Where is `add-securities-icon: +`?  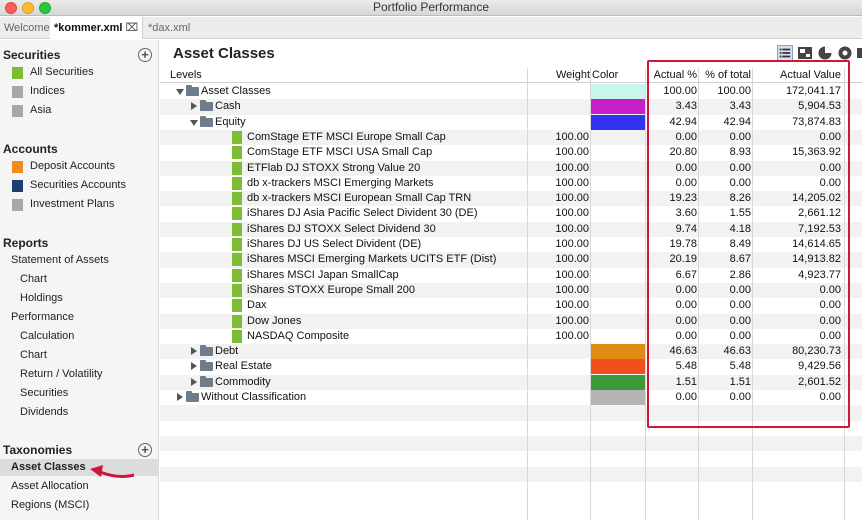
add-securities-icon: + is located at coordinates (145, 55).